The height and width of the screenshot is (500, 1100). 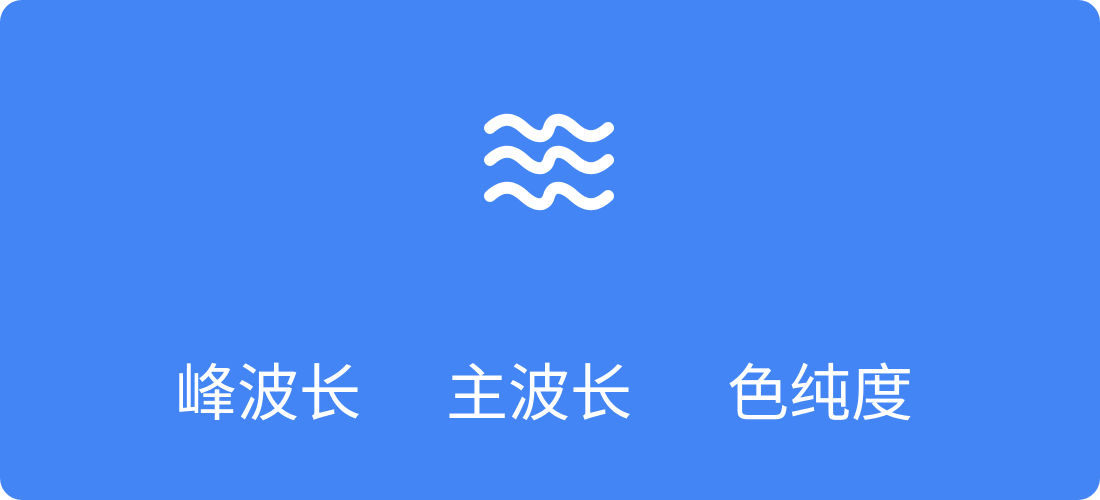 What do you see at coordinates (268, 393) in the screenshot?
I see `label-peak-wavelength: 峰波长` at bounding box center [268, 393].